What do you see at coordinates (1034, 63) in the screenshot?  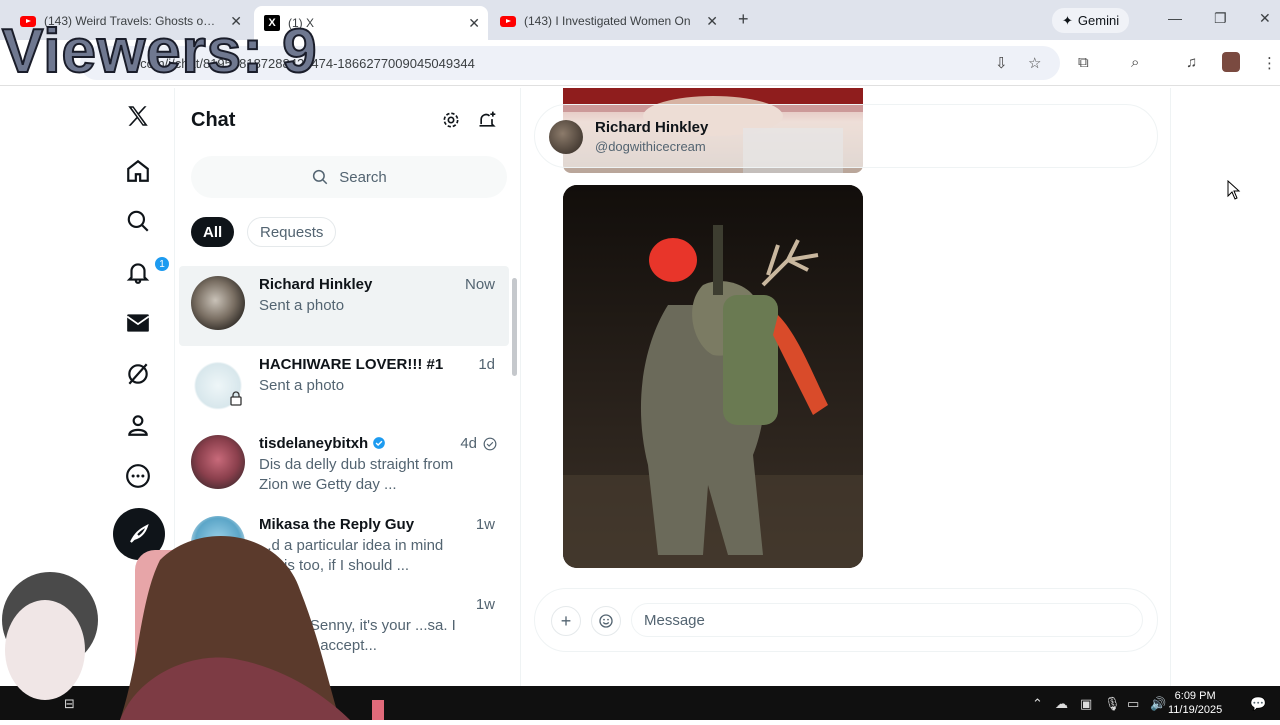 I see `bookmark-star-icon: ☆` at bounding box center [1034, 63].